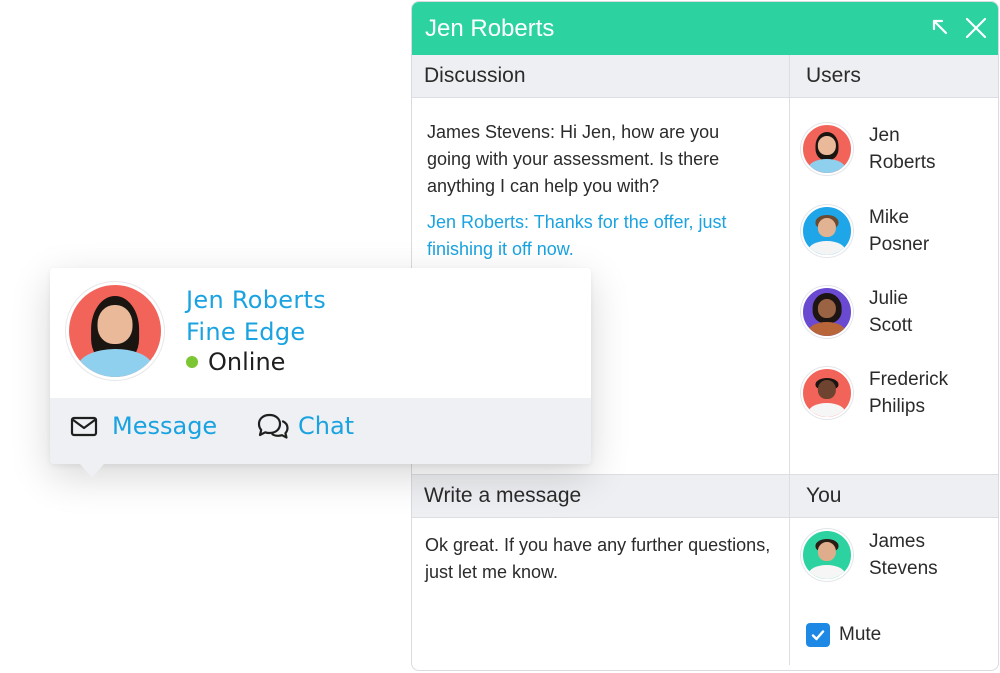 The width and height of the screenshot is (1000, 673). I want to click on card-pointer, so click(92, 471).